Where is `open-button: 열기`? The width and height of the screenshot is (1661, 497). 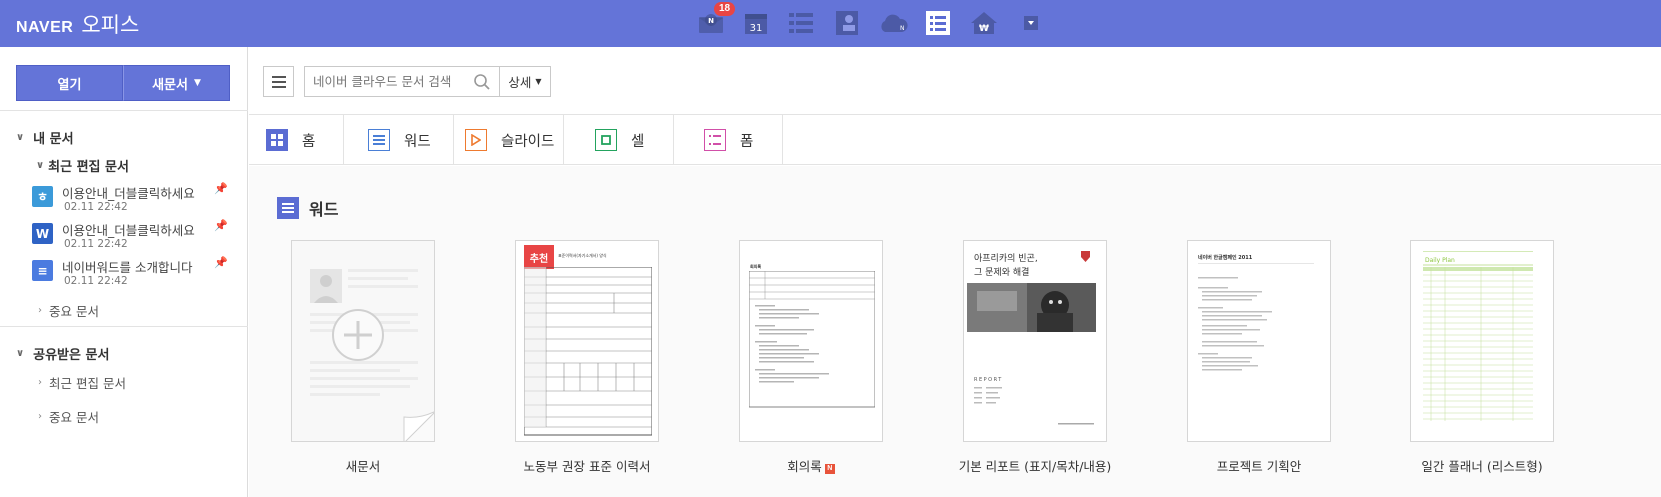 open-button: 열기 is located at coordinates (69, 83).